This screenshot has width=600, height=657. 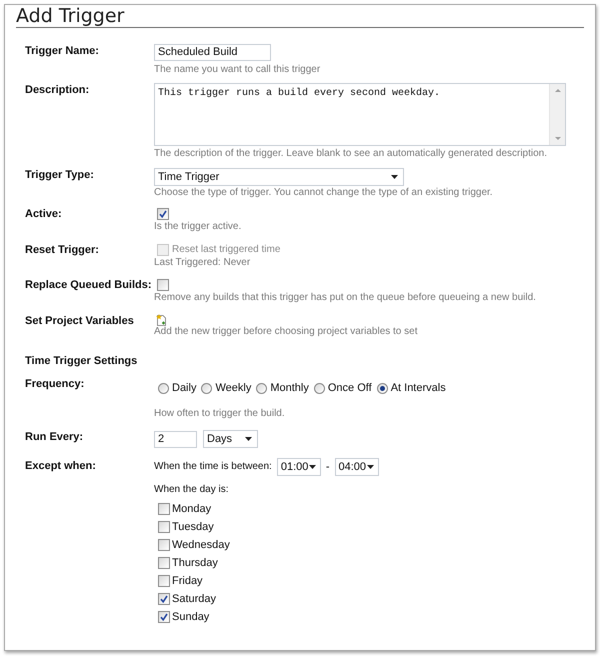 What do you see at coordinates (62, 51) in the screenshot?
I see `field-label: Trigger Name:` at bounding box center [62, 51].